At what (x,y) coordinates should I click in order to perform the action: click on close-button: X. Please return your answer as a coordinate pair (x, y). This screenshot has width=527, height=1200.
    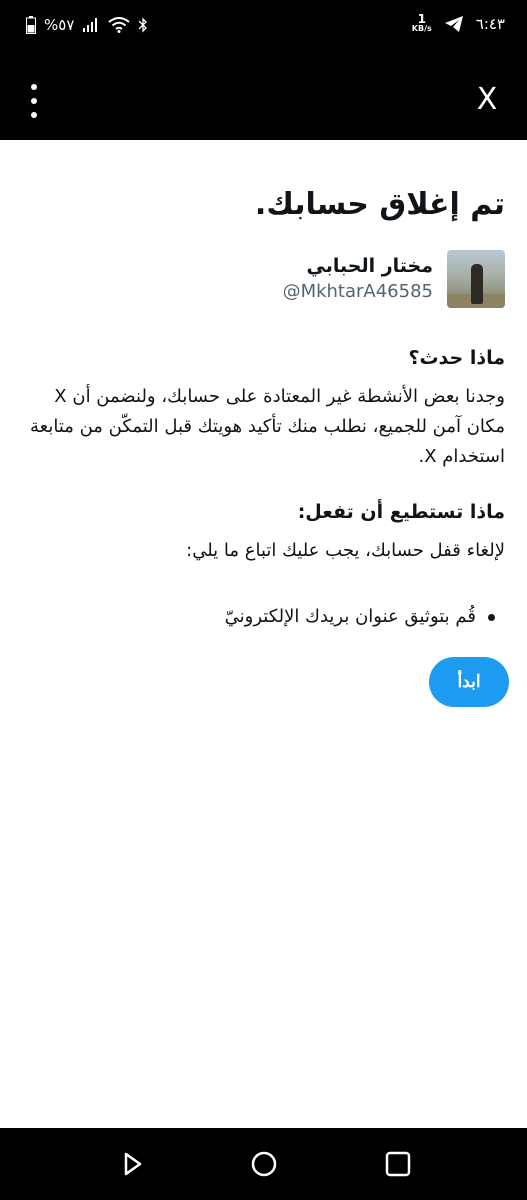
    Looking at the image, I should click on (487, 100).